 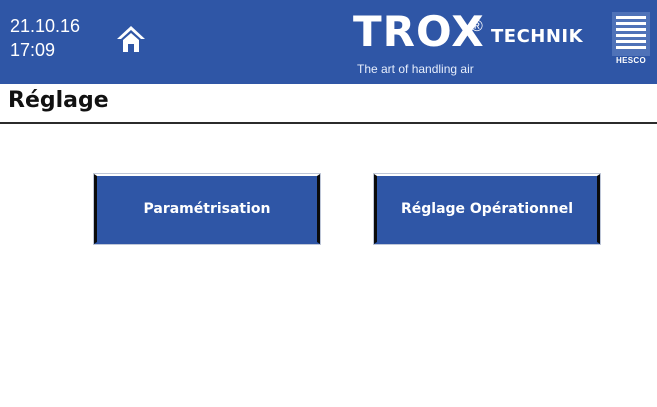 What do you see at coordinates (631, 60) in the screenshot?
I see `hesco-label: HESCO` at bounding box center [631, 60].